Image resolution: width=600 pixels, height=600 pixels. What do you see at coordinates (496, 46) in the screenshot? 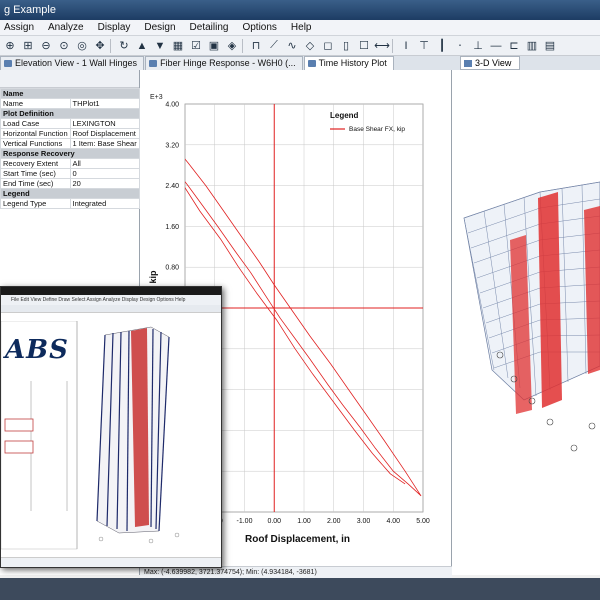
I see `line-icon: —` at bounding box center [496, 46].